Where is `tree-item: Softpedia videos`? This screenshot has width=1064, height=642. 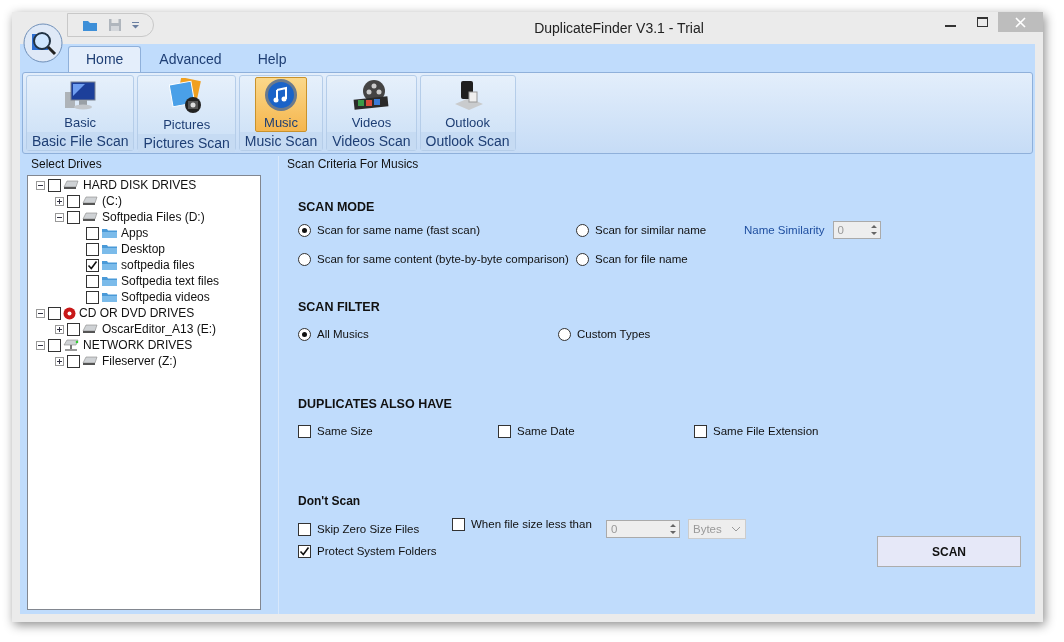
tree-item: Softpedia videos is located at coordinates (165, 297).